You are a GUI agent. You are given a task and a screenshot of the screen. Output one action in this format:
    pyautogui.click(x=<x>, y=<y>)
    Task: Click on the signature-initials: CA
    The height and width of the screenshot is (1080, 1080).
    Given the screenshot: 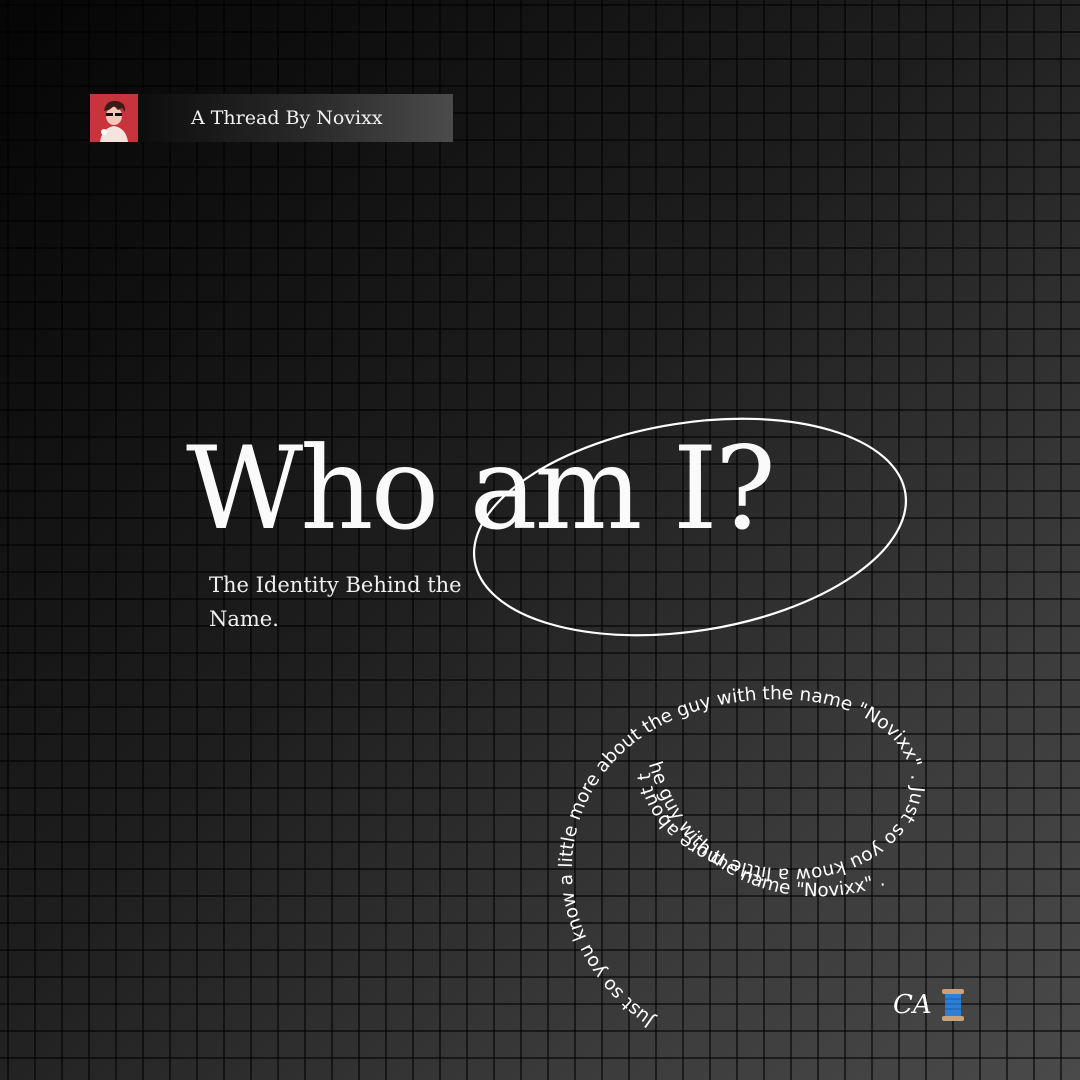 What is the action you would take?
    pyautogui.click(x=912, y=1005)
    